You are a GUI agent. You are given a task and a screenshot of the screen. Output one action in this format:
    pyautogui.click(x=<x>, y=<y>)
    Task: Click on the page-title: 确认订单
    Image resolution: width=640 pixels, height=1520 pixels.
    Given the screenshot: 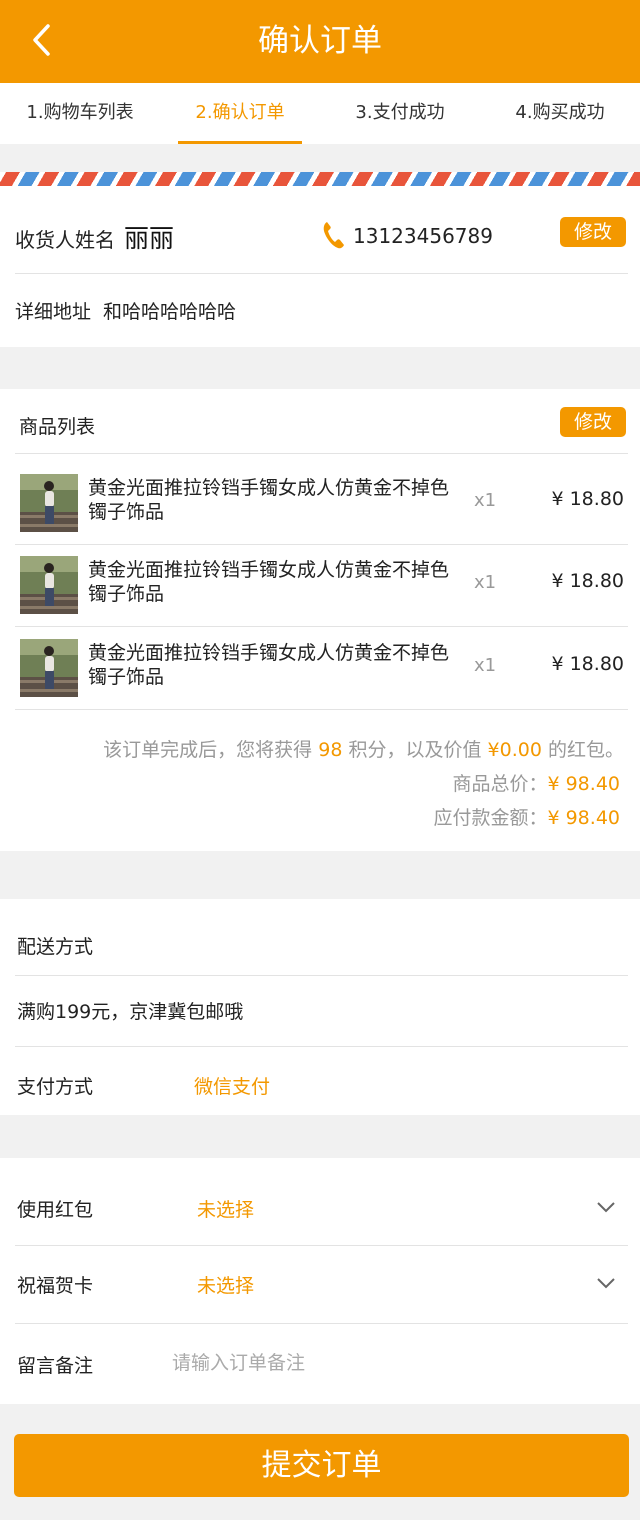 What is the action you would take?
    pyautogui.click(x=320, y=41)
    